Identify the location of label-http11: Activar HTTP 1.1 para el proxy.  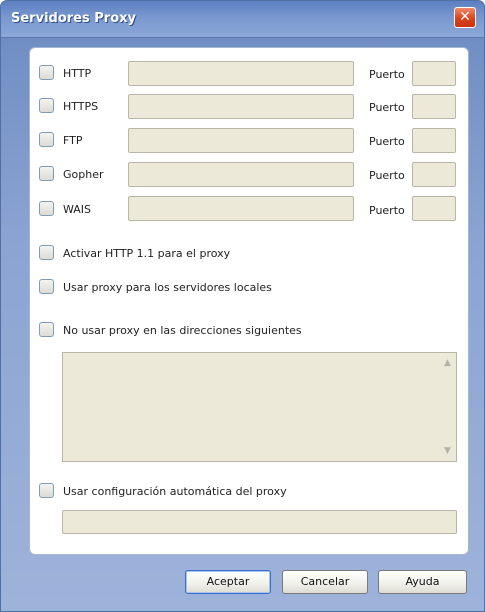
(147, 253).